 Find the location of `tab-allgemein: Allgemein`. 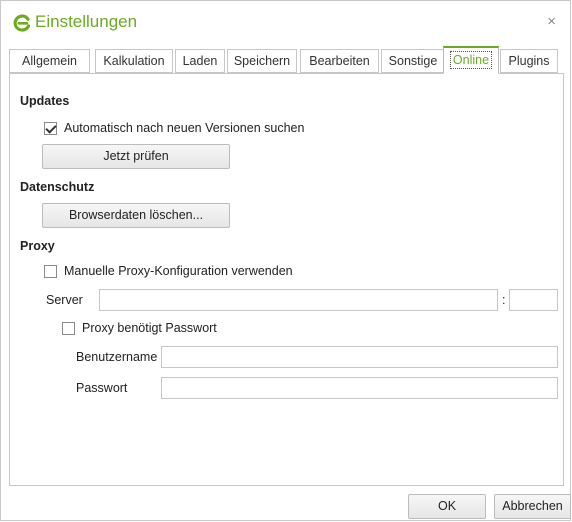

tab-allgemein: Allgemein is located at coordinates (49, 61).